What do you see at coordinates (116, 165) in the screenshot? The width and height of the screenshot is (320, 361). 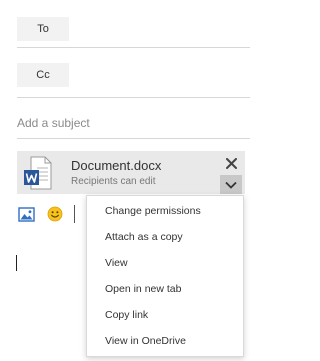 I see `attachment-file-name: Document.docx` at bounding box center [116, 165].